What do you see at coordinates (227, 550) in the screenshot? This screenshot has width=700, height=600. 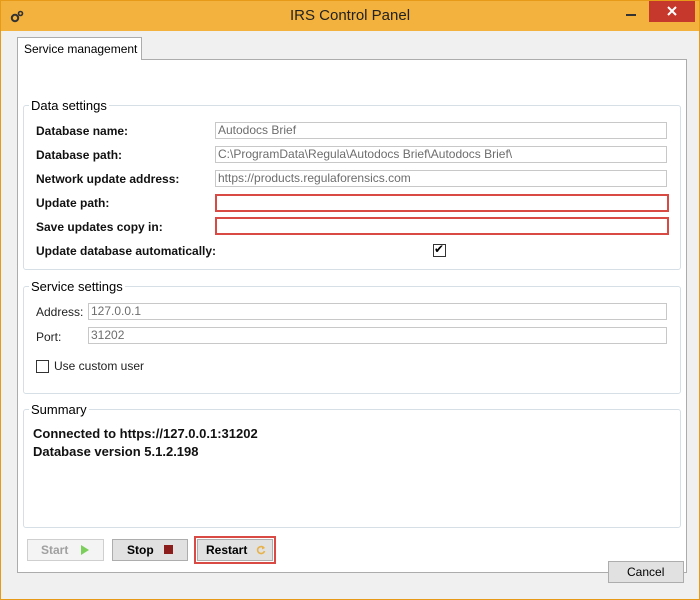 I see `restart-button-label: Restart` at bounding box center [227, 550].